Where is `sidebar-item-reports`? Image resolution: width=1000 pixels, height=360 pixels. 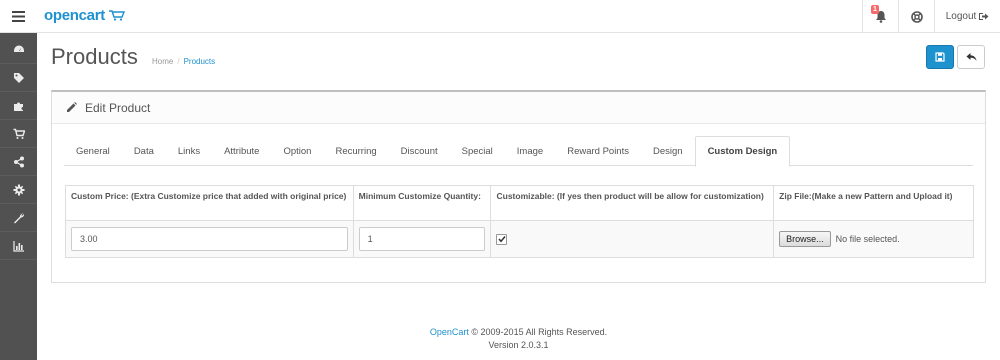 sidebar-item-reports is located at coordinates (18, 246).